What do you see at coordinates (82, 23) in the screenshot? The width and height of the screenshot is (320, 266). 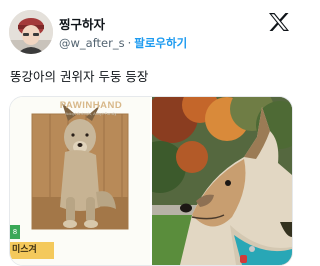 I see `author-display-name: 찡구하자` at bounding box center [82, 23].